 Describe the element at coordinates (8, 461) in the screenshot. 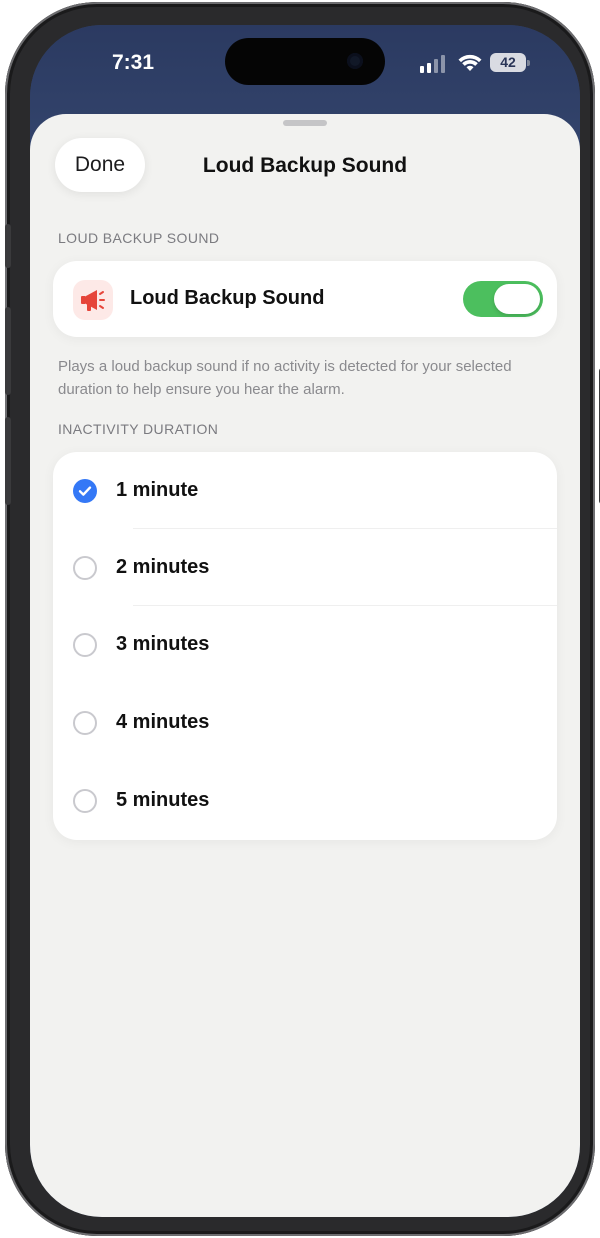

I see `volume-down-button` at that location.